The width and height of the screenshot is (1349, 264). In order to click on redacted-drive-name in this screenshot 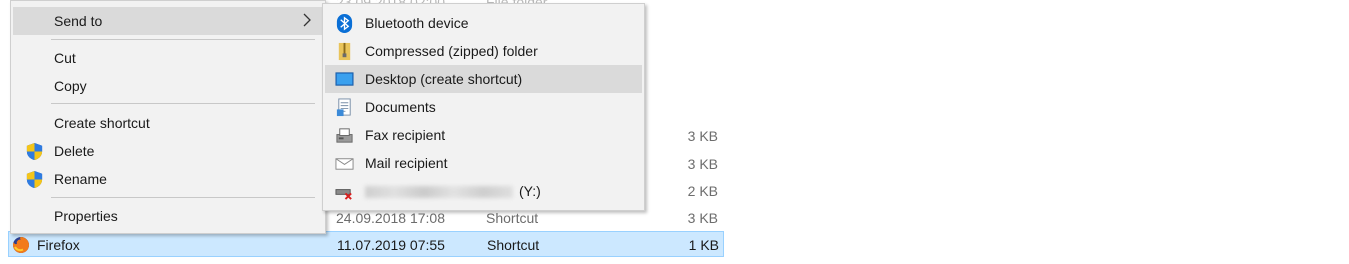, I will do `click(439, 192)`.